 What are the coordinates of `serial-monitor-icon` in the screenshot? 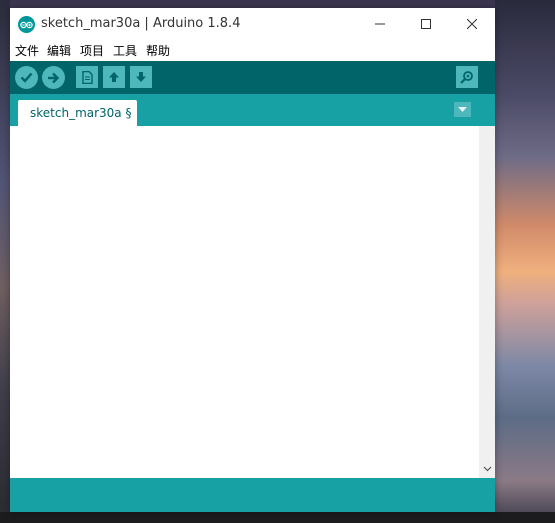 It's located at (466, 77).